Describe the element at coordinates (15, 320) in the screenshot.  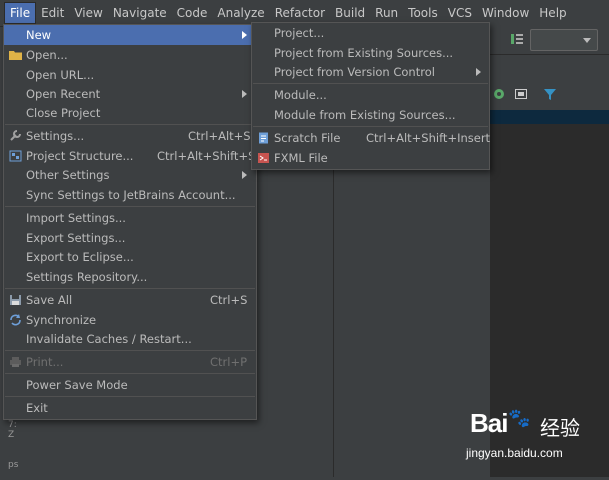
I see `sync-icon` at that location.